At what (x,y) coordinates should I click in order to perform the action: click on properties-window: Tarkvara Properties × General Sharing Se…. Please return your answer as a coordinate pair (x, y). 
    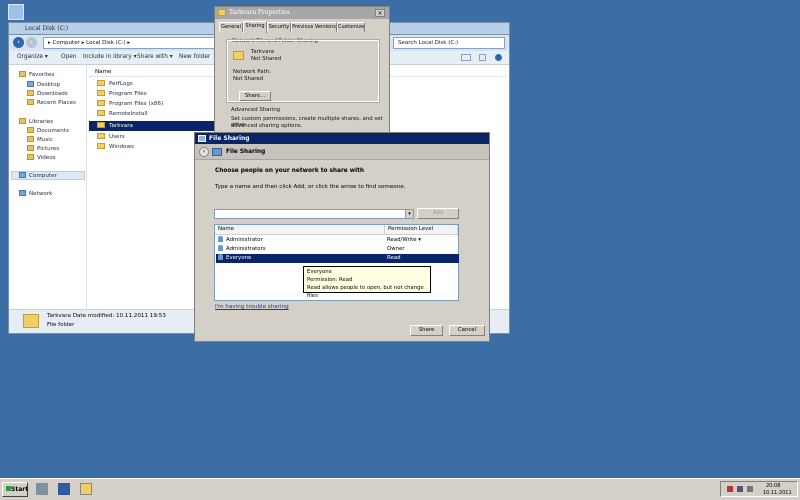
    Looking at the image, I should click on (302, 70).